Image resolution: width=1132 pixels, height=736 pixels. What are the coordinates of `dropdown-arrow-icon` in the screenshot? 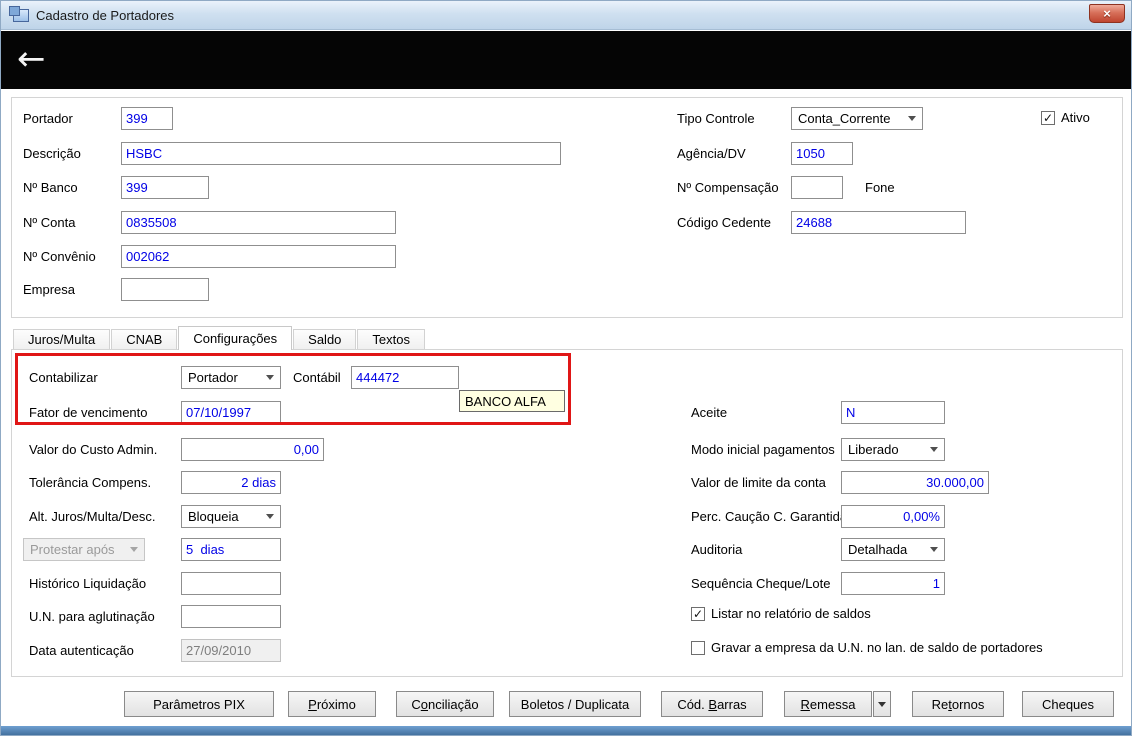 It's located at (882, 704).